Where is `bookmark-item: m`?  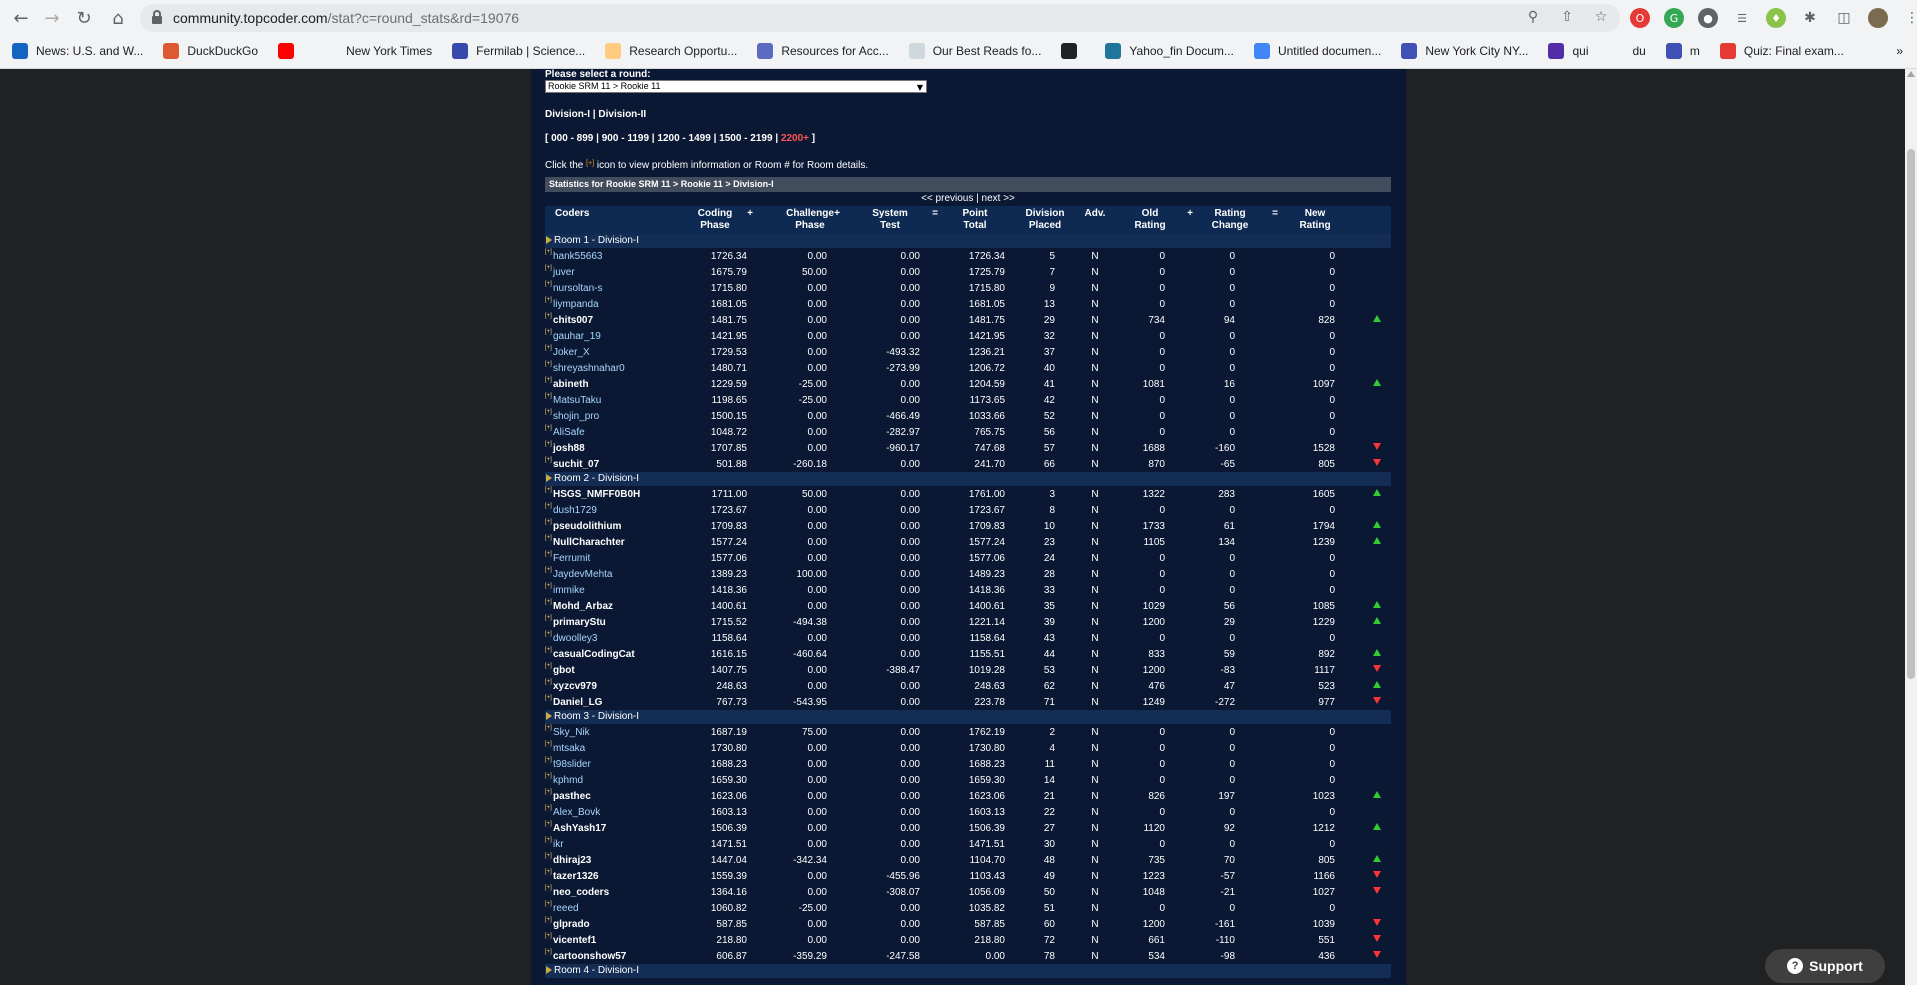
bookmark-item: m is located at coordinates (1682, 51).